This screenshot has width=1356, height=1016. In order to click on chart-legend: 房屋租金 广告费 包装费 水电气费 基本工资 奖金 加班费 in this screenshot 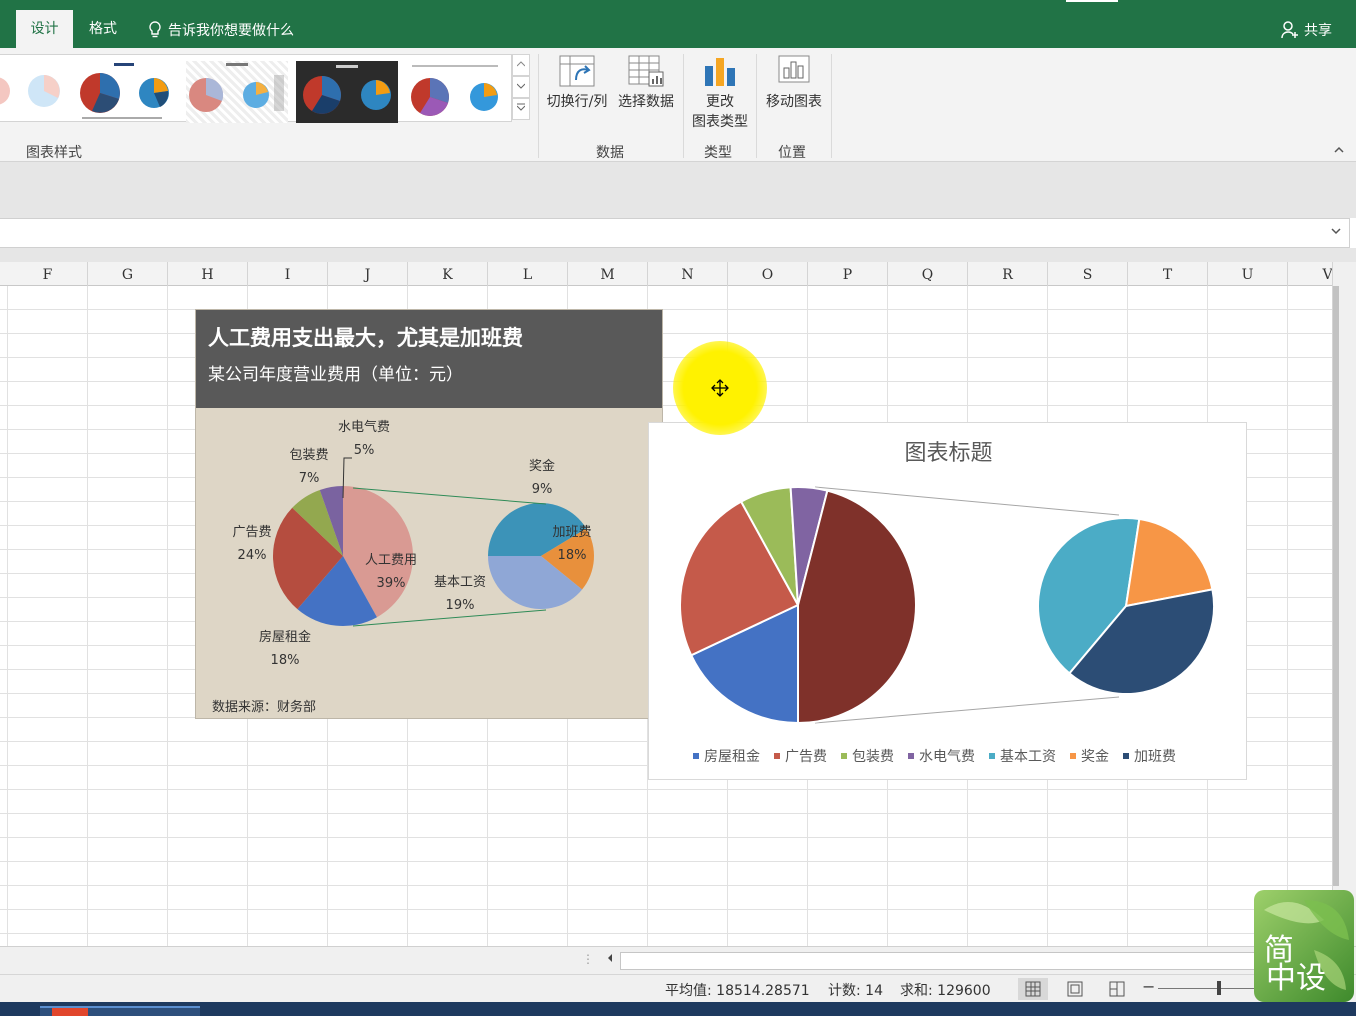, I will do `click(941, 756)`.